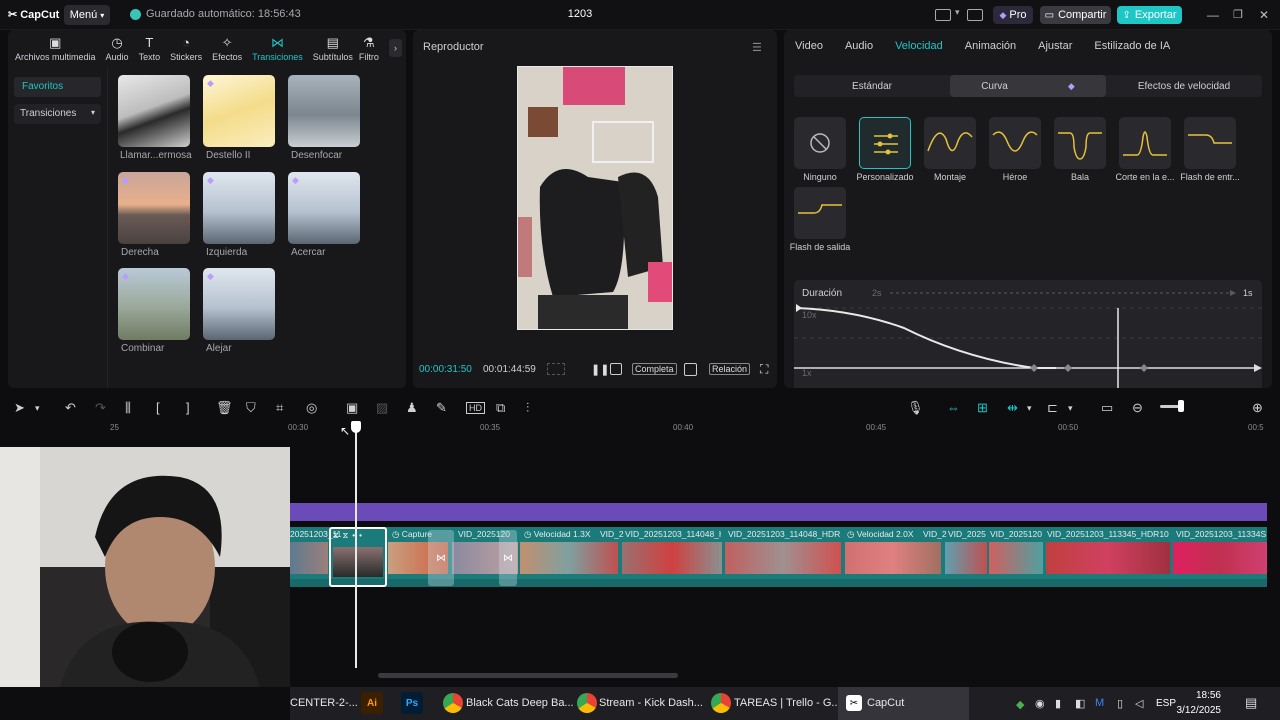 The image size is (1280, 720). What do you see at coordinates (820, 143) in the screenshot?
I see `preset-none` at bounding box center [820, 143].